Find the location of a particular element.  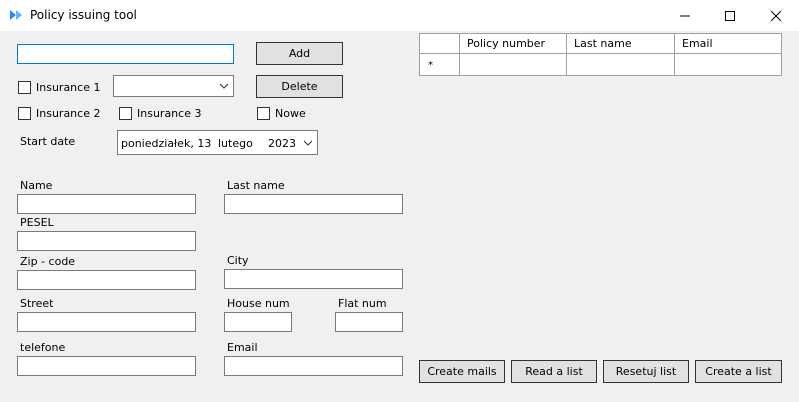

name-input is located at coordinates (106, 204).